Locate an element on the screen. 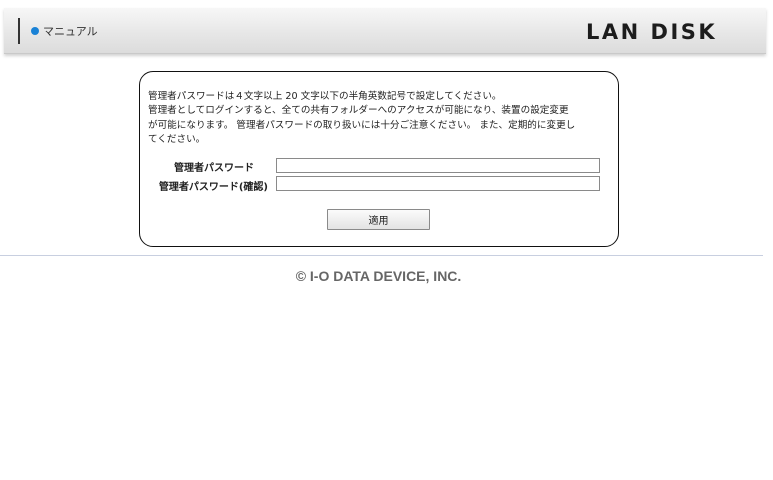 The width and height of the screenshot is (773, 480). header-divider is located at coordinates (19, 31).